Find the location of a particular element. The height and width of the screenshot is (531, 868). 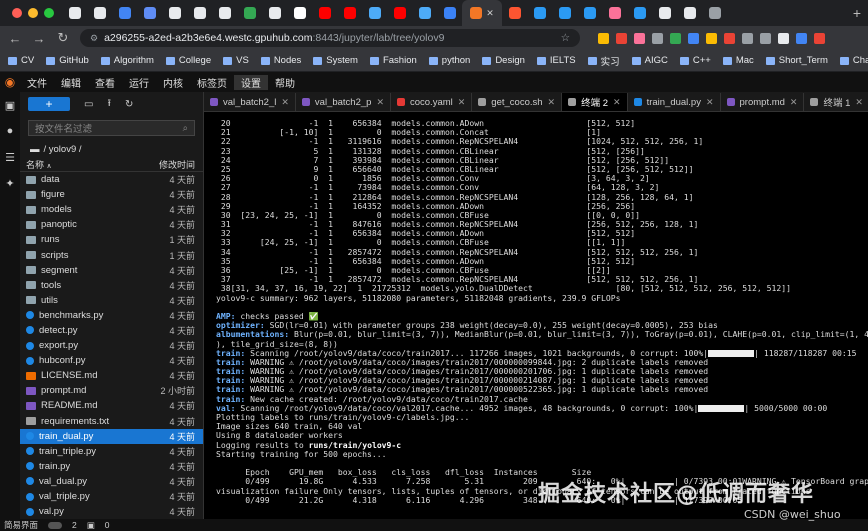

bookmark-item: System is located at coordinates (335, 60).